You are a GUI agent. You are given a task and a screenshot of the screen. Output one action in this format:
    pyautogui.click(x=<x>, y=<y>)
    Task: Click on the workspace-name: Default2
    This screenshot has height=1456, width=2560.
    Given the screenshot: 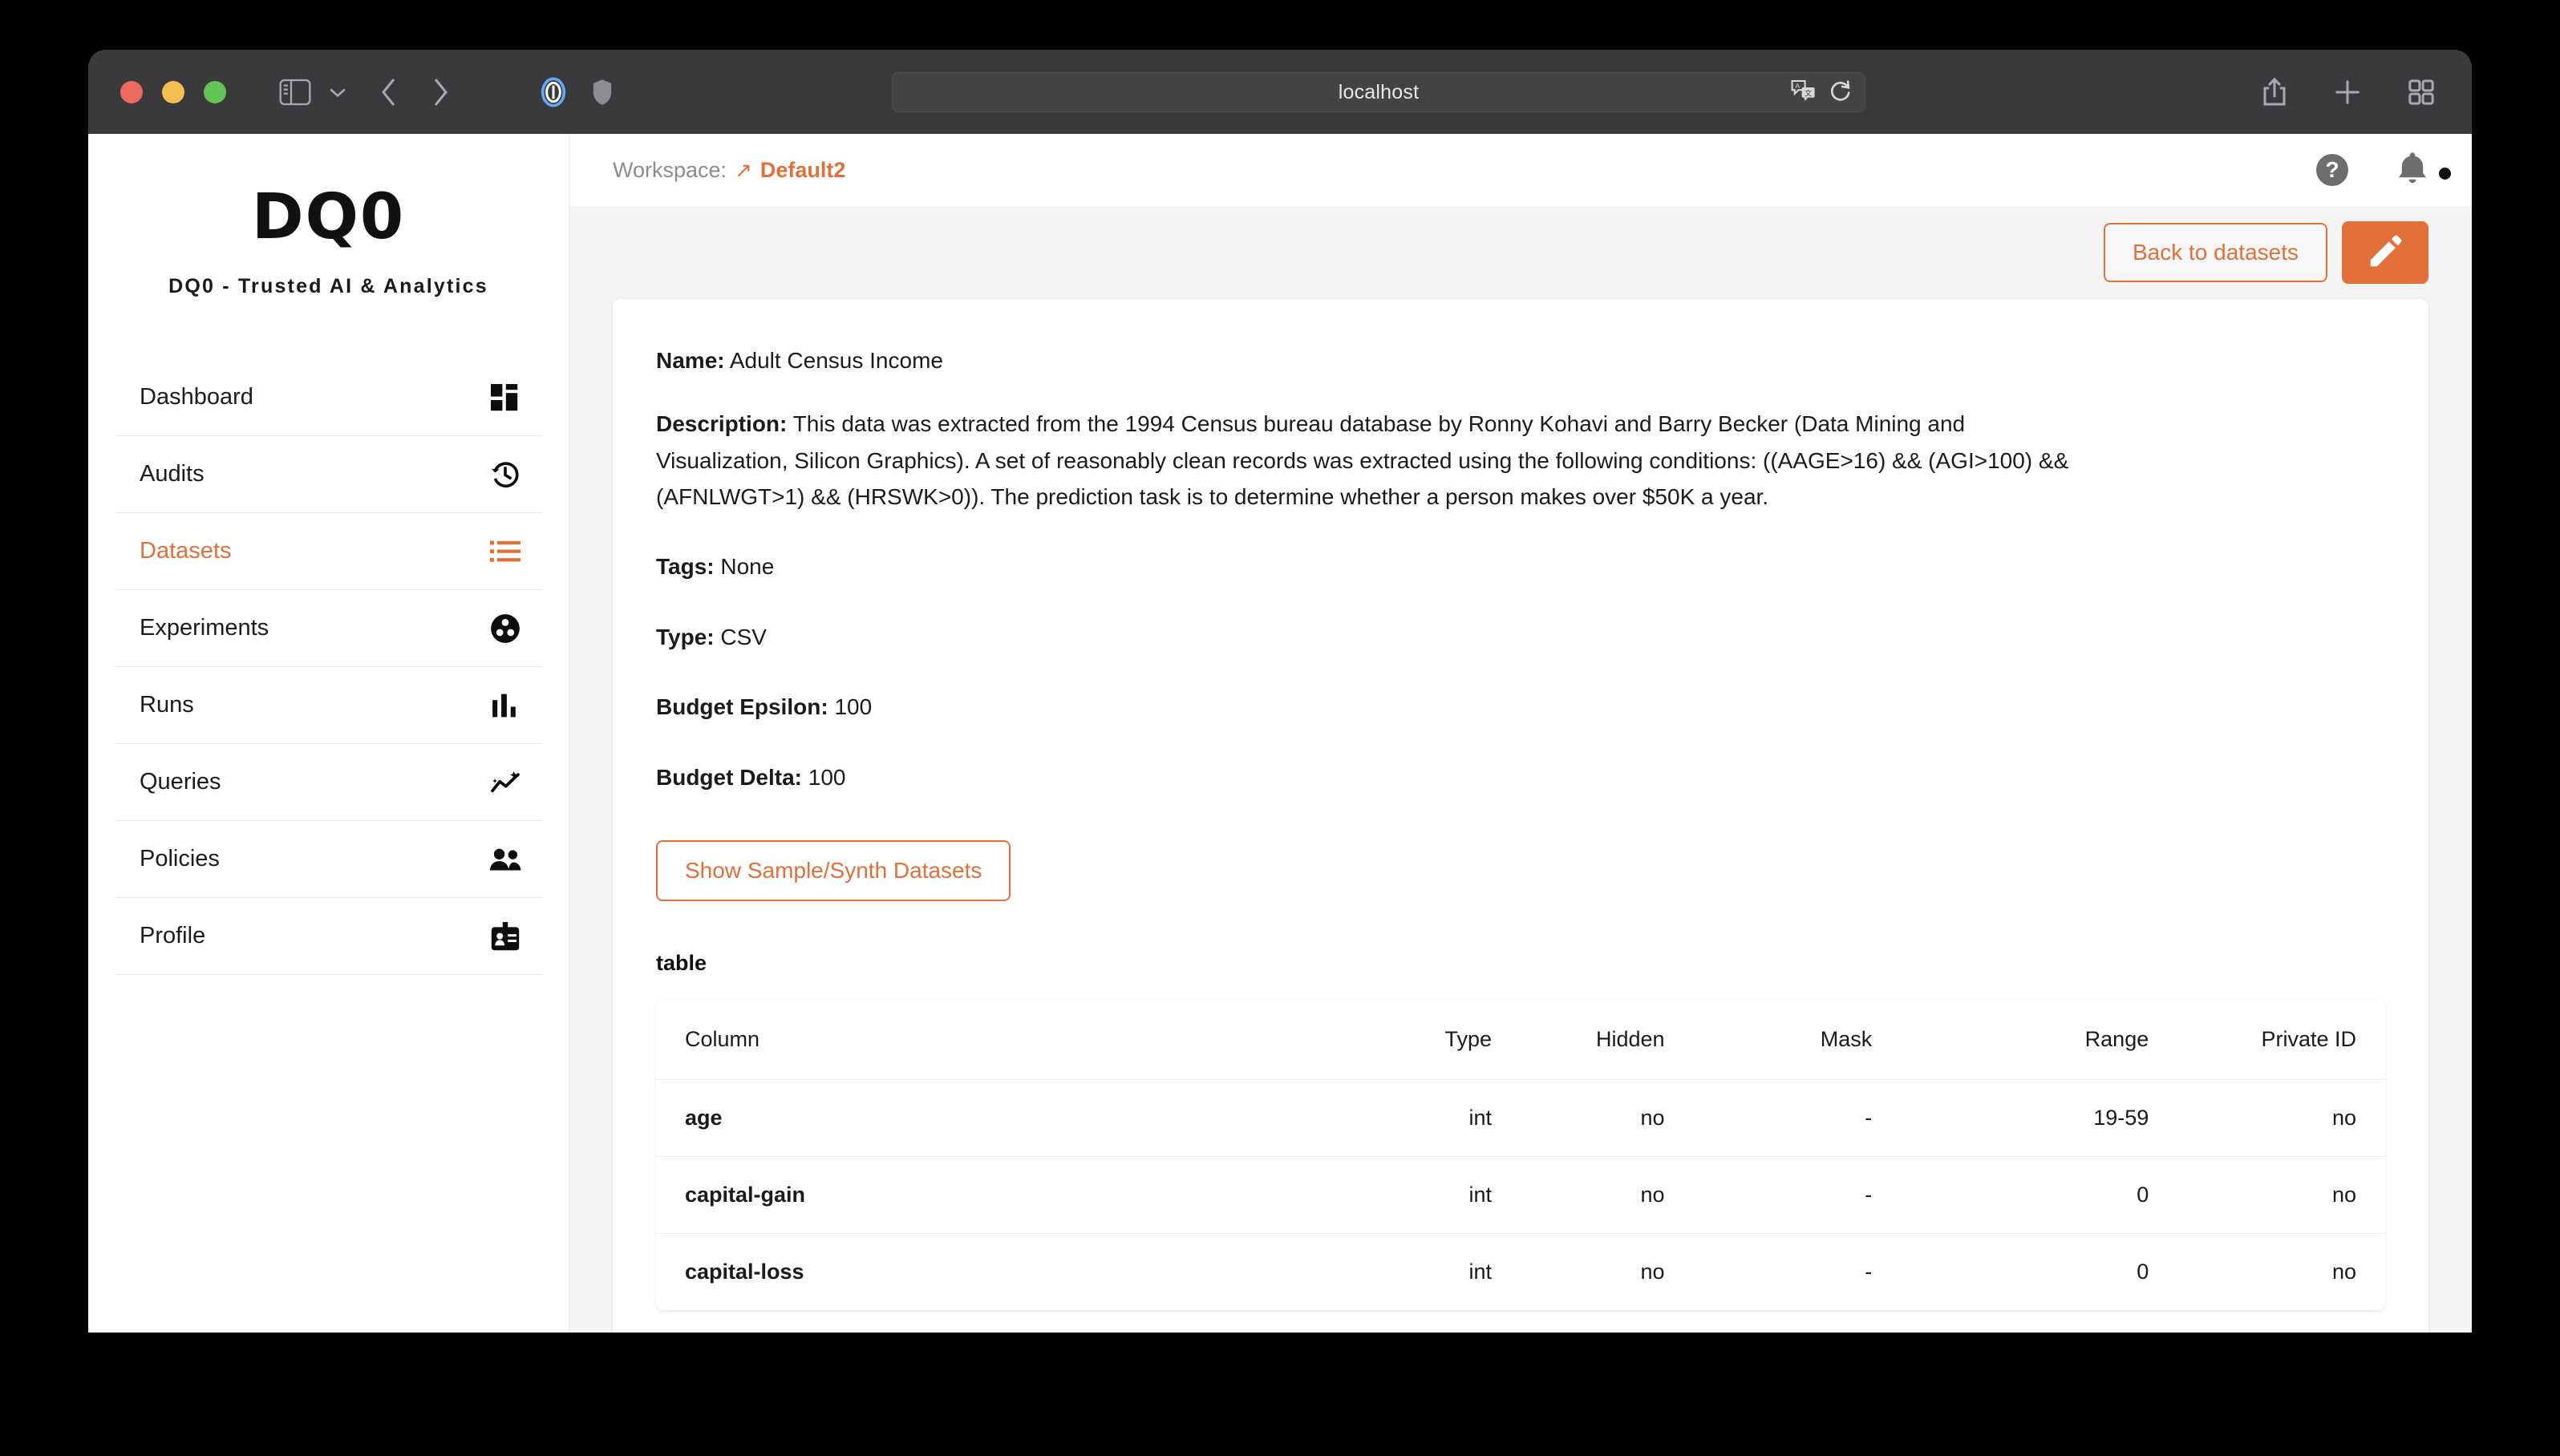 What is the action you would take?
    pyautogui.click(x=803, y=170)
    